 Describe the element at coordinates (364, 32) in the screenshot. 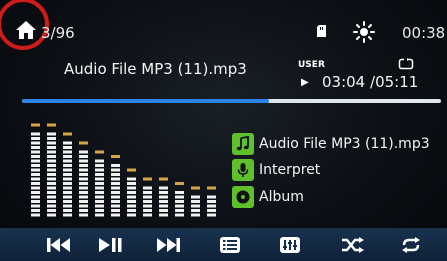

I see `brightness-icon` at that location.